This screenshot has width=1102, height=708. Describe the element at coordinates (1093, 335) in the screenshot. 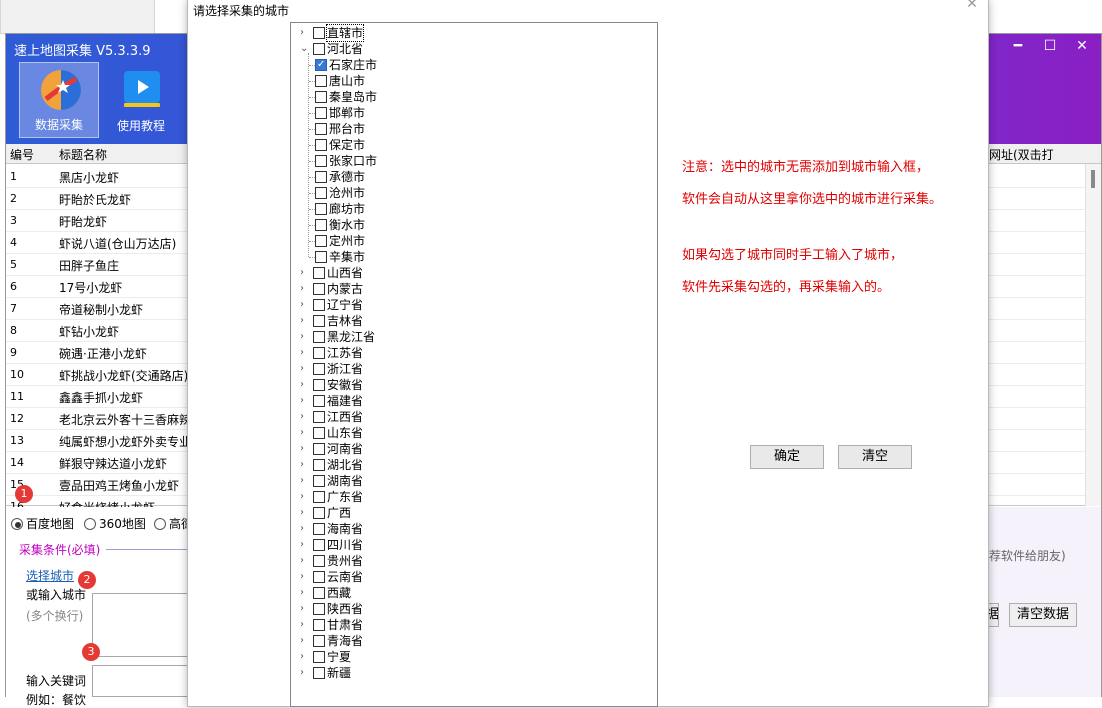

I see `vertical-scrollbar` at that location.